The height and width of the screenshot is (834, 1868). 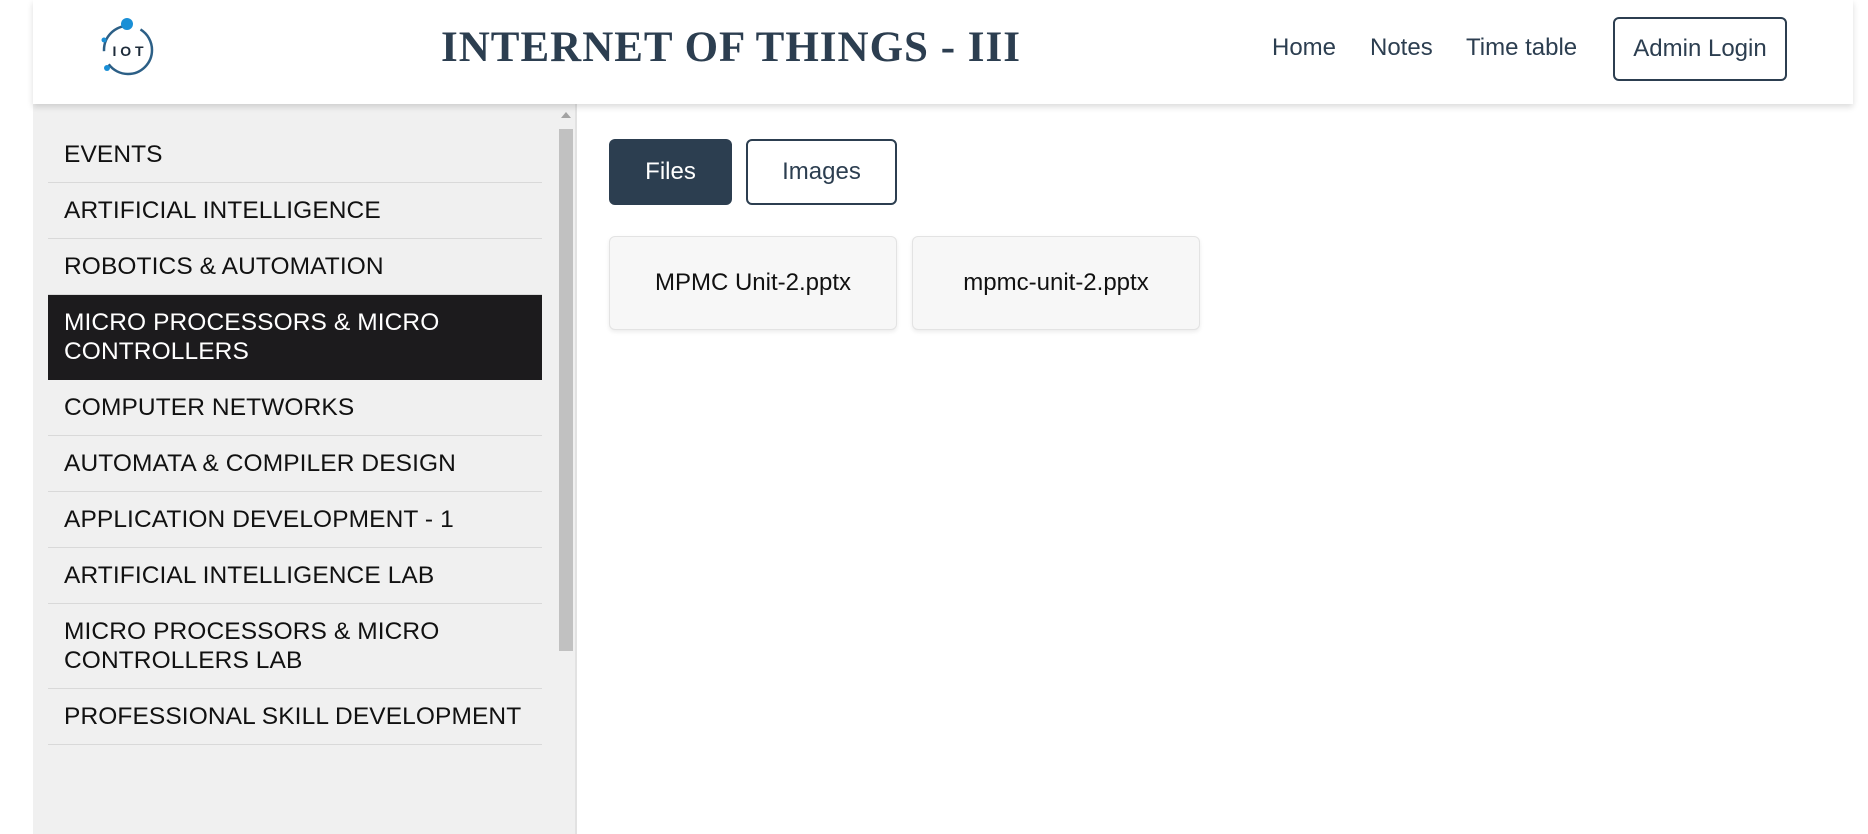 What do you see at coordinates (1056, 283) in the screenshot?
I see `file-card: mpmc-unit-2.pptx` at bounding box center [1056, 283].